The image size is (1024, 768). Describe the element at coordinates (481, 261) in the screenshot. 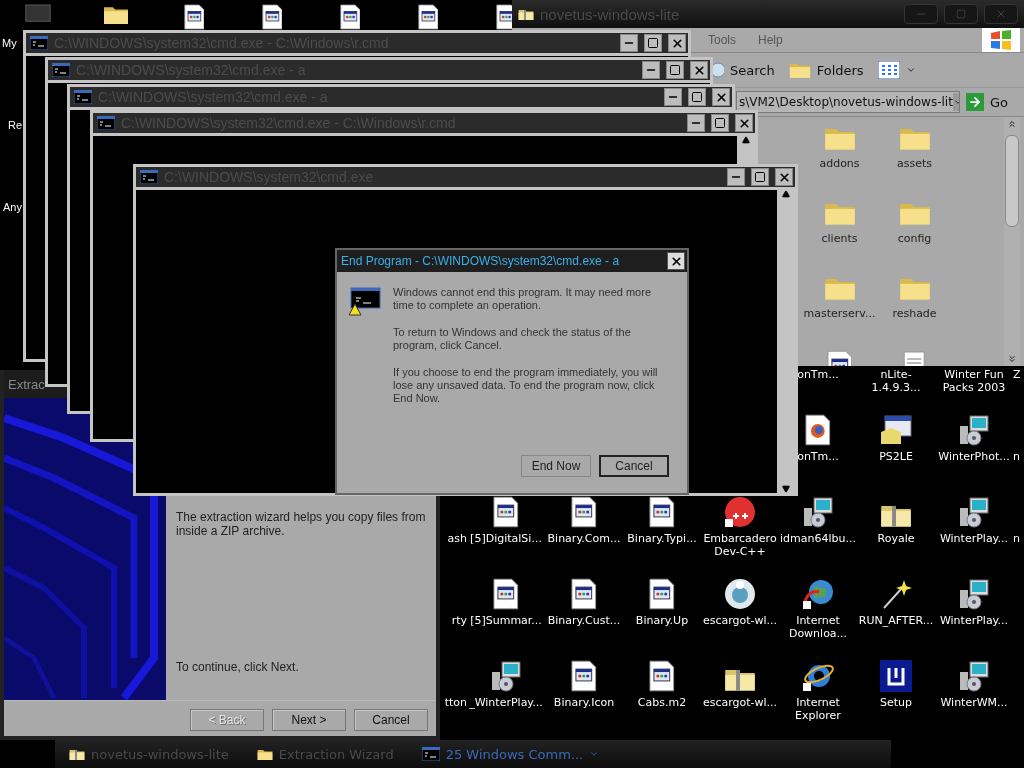

I see `dialog-title: End Program - C:\WINDOWS\system32\cmd.exe - a` at that location.